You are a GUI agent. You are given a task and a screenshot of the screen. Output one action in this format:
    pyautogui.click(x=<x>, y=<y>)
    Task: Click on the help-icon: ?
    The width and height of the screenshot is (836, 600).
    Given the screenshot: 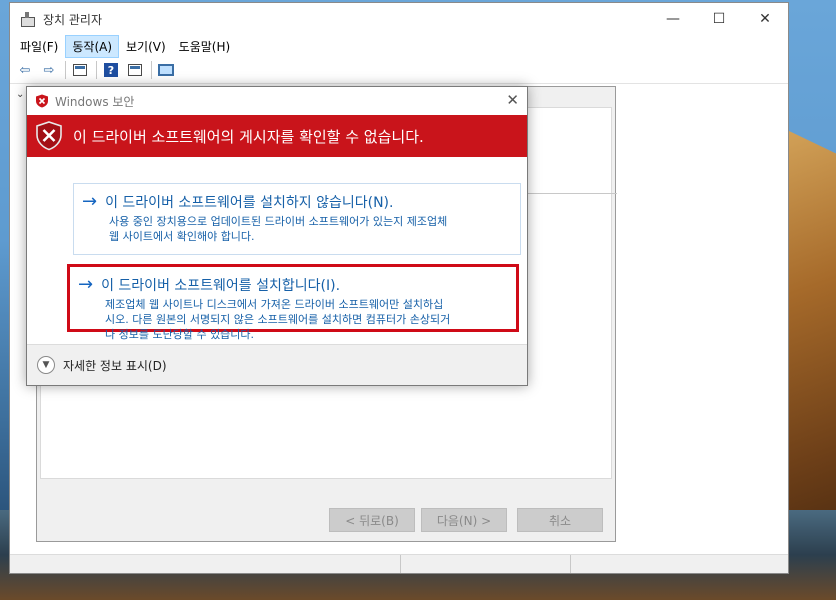 What is the action you would take?
    pyautogui.click(x=111, y=70)
    